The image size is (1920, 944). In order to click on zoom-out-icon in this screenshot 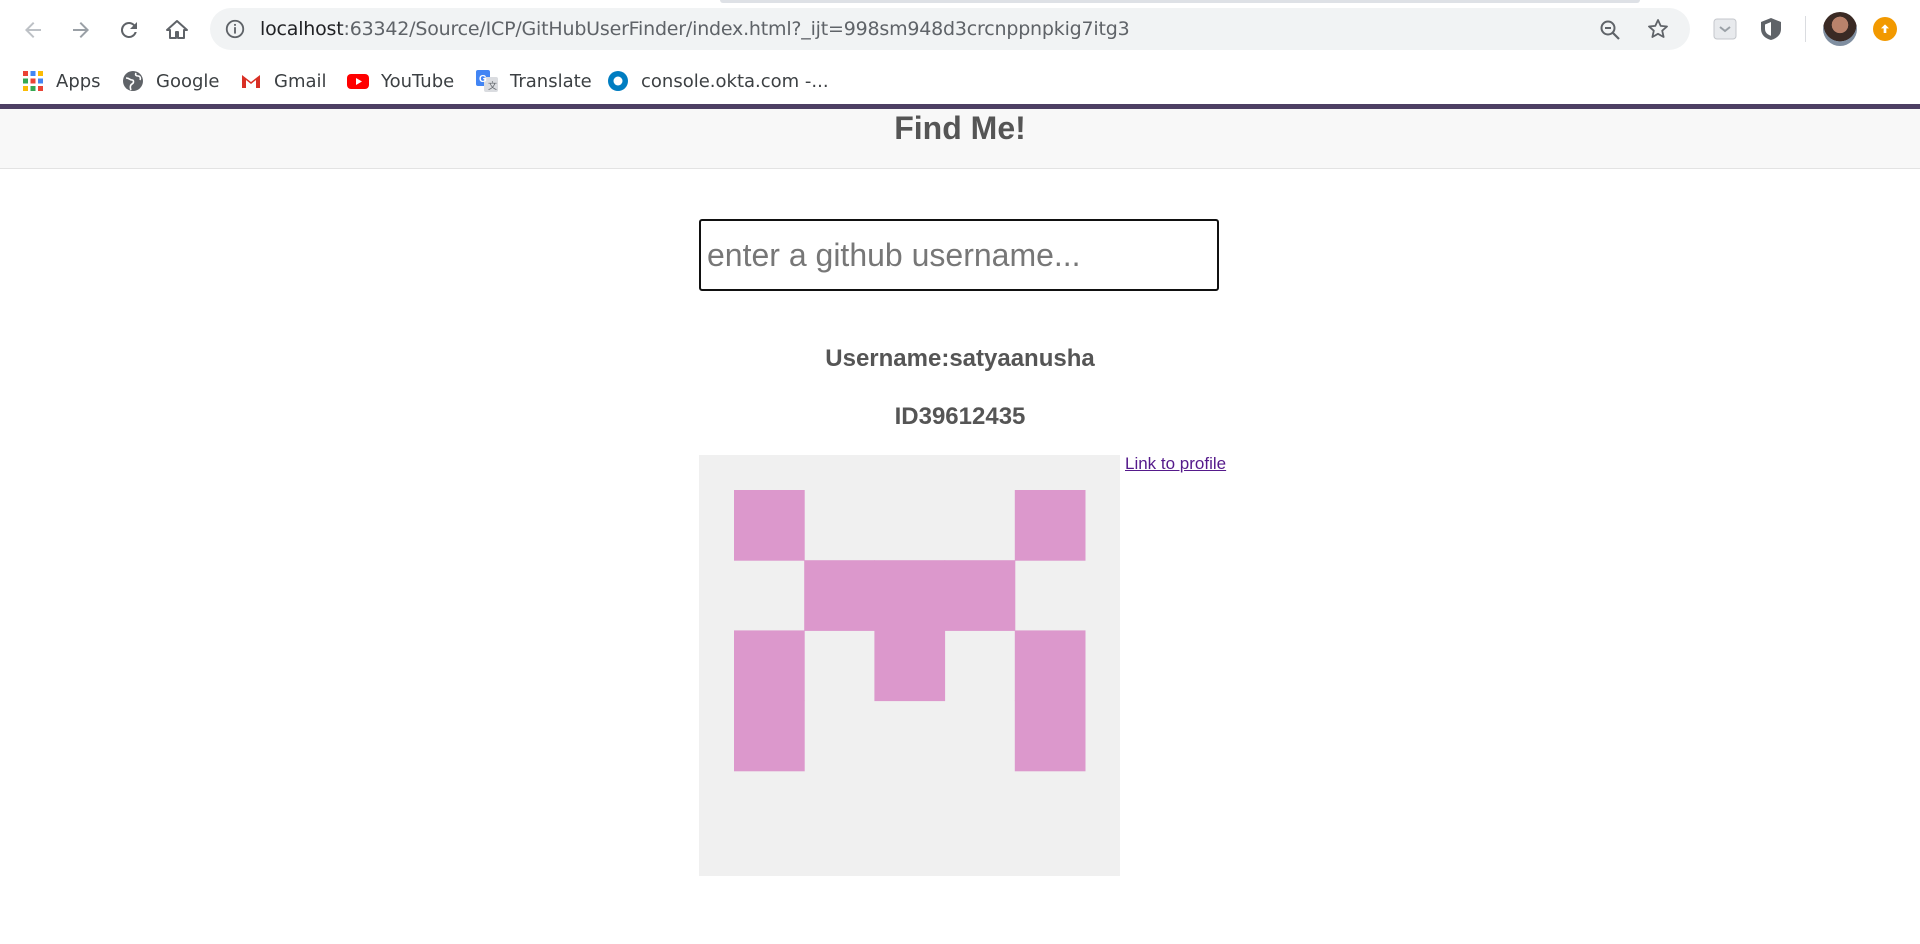, I will do `click(1610, 30)`.